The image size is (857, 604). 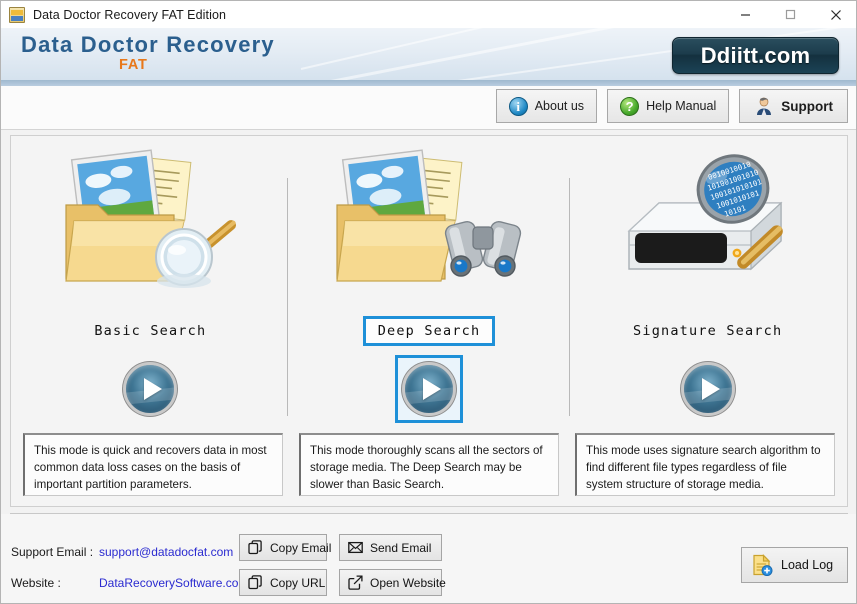 What do you see at coordinates (428, 54) in the screenshot?
I see `header-banner: Data Doctor Recovery FAT Ddiitt.com` at bounding box center [428, 54].